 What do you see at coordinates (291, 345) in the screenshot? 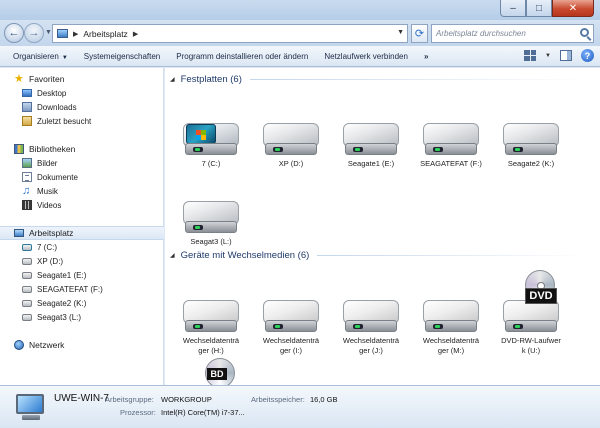
I see `removable-label: Wechseldatenträ ger (I:)` at bounding box center [291, 345].